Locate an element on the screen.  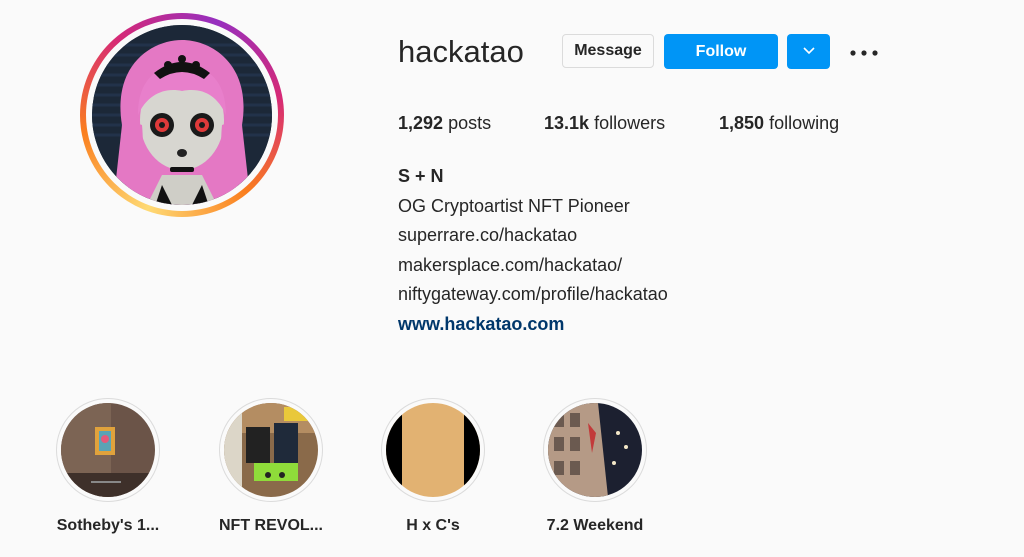
highlight-label: 7.2 Weekend is located at coordinates (595, 525).